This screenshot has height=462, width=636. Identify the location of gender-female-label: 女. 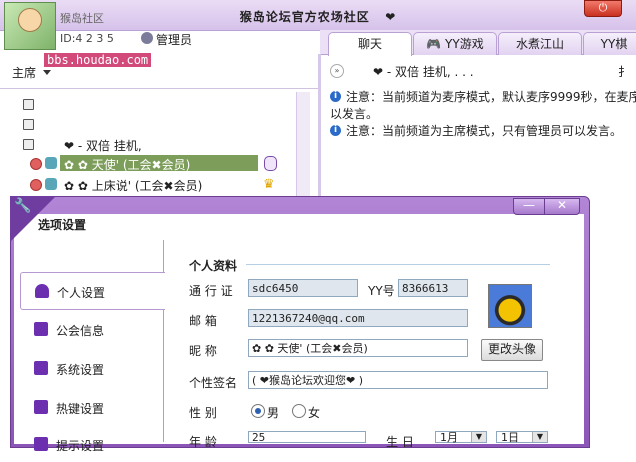
(314, 413).